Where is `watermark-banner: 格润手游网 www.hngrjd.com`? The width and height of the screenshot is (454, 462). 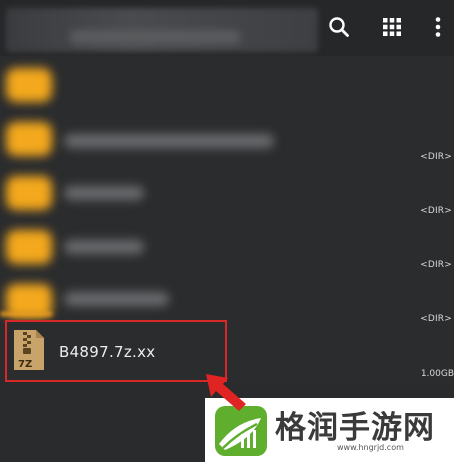
watermark-banner: 格润手游网 www.hngrjd.com is located at coordinates (329, 430).